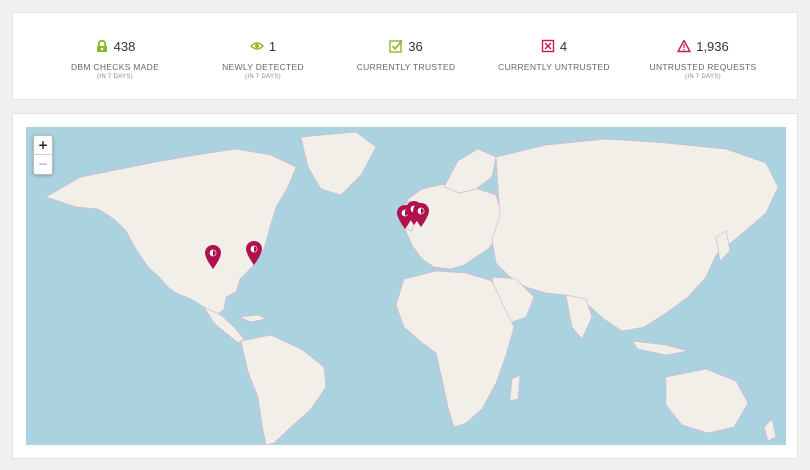  I want to click on stat-value: 36, so click(415, 46).